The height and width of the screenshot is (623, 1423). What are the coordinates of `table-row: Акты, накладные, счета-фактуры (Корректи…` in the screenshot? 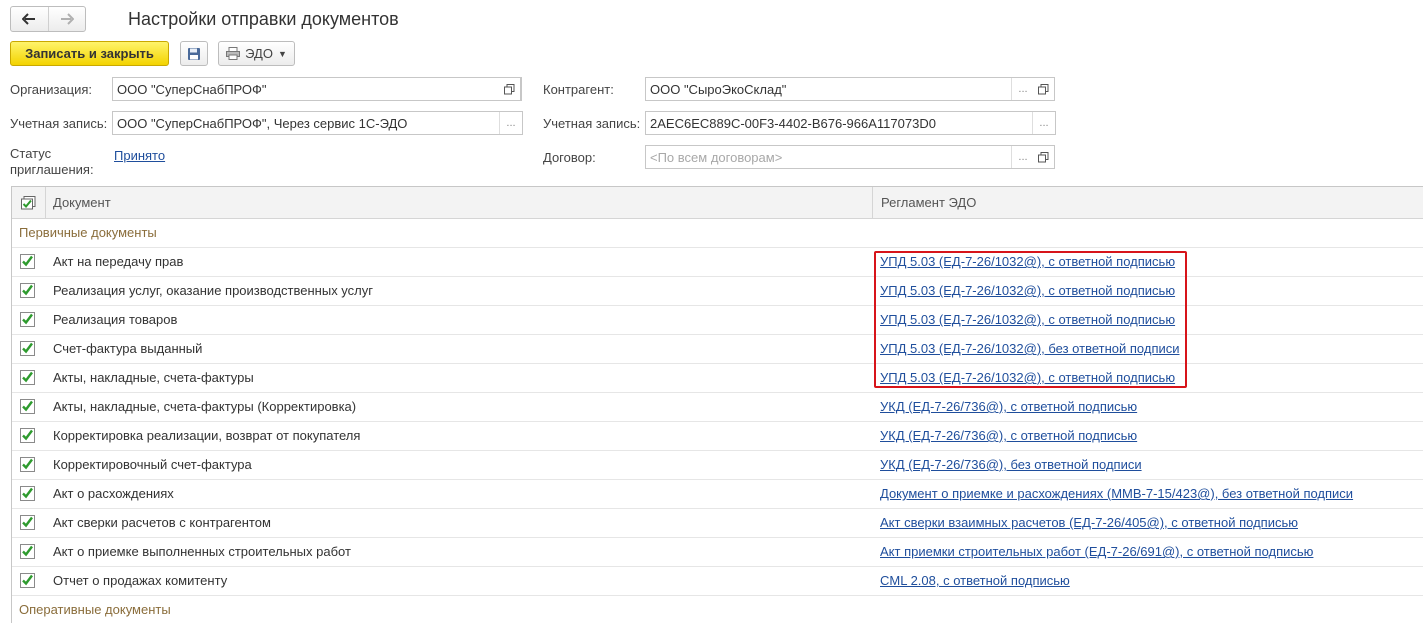 It's located at (717, 407).